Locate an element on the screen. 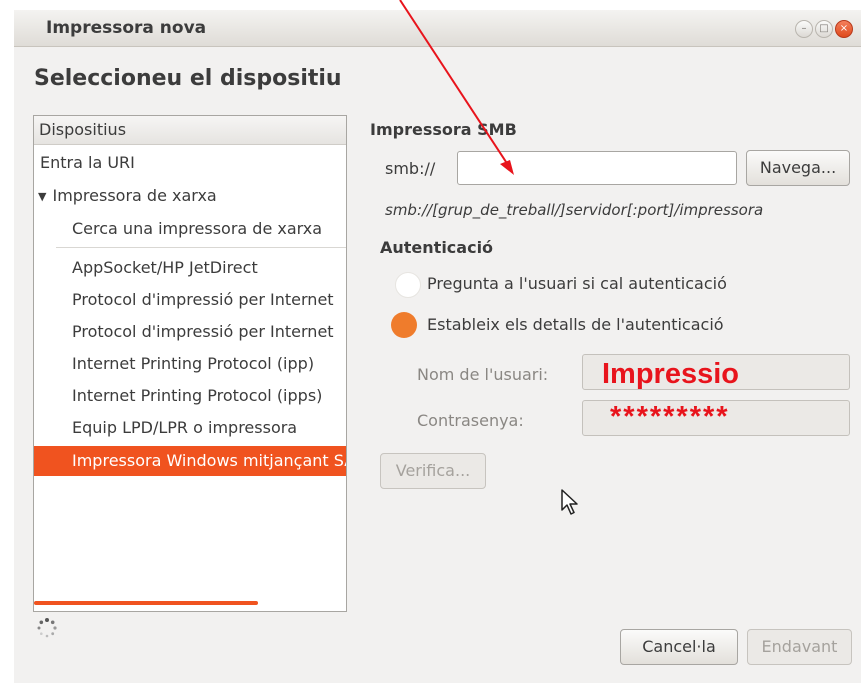 This screenshot has width=861, height=683. radio-ask-user is located at coordinates (408, 285).